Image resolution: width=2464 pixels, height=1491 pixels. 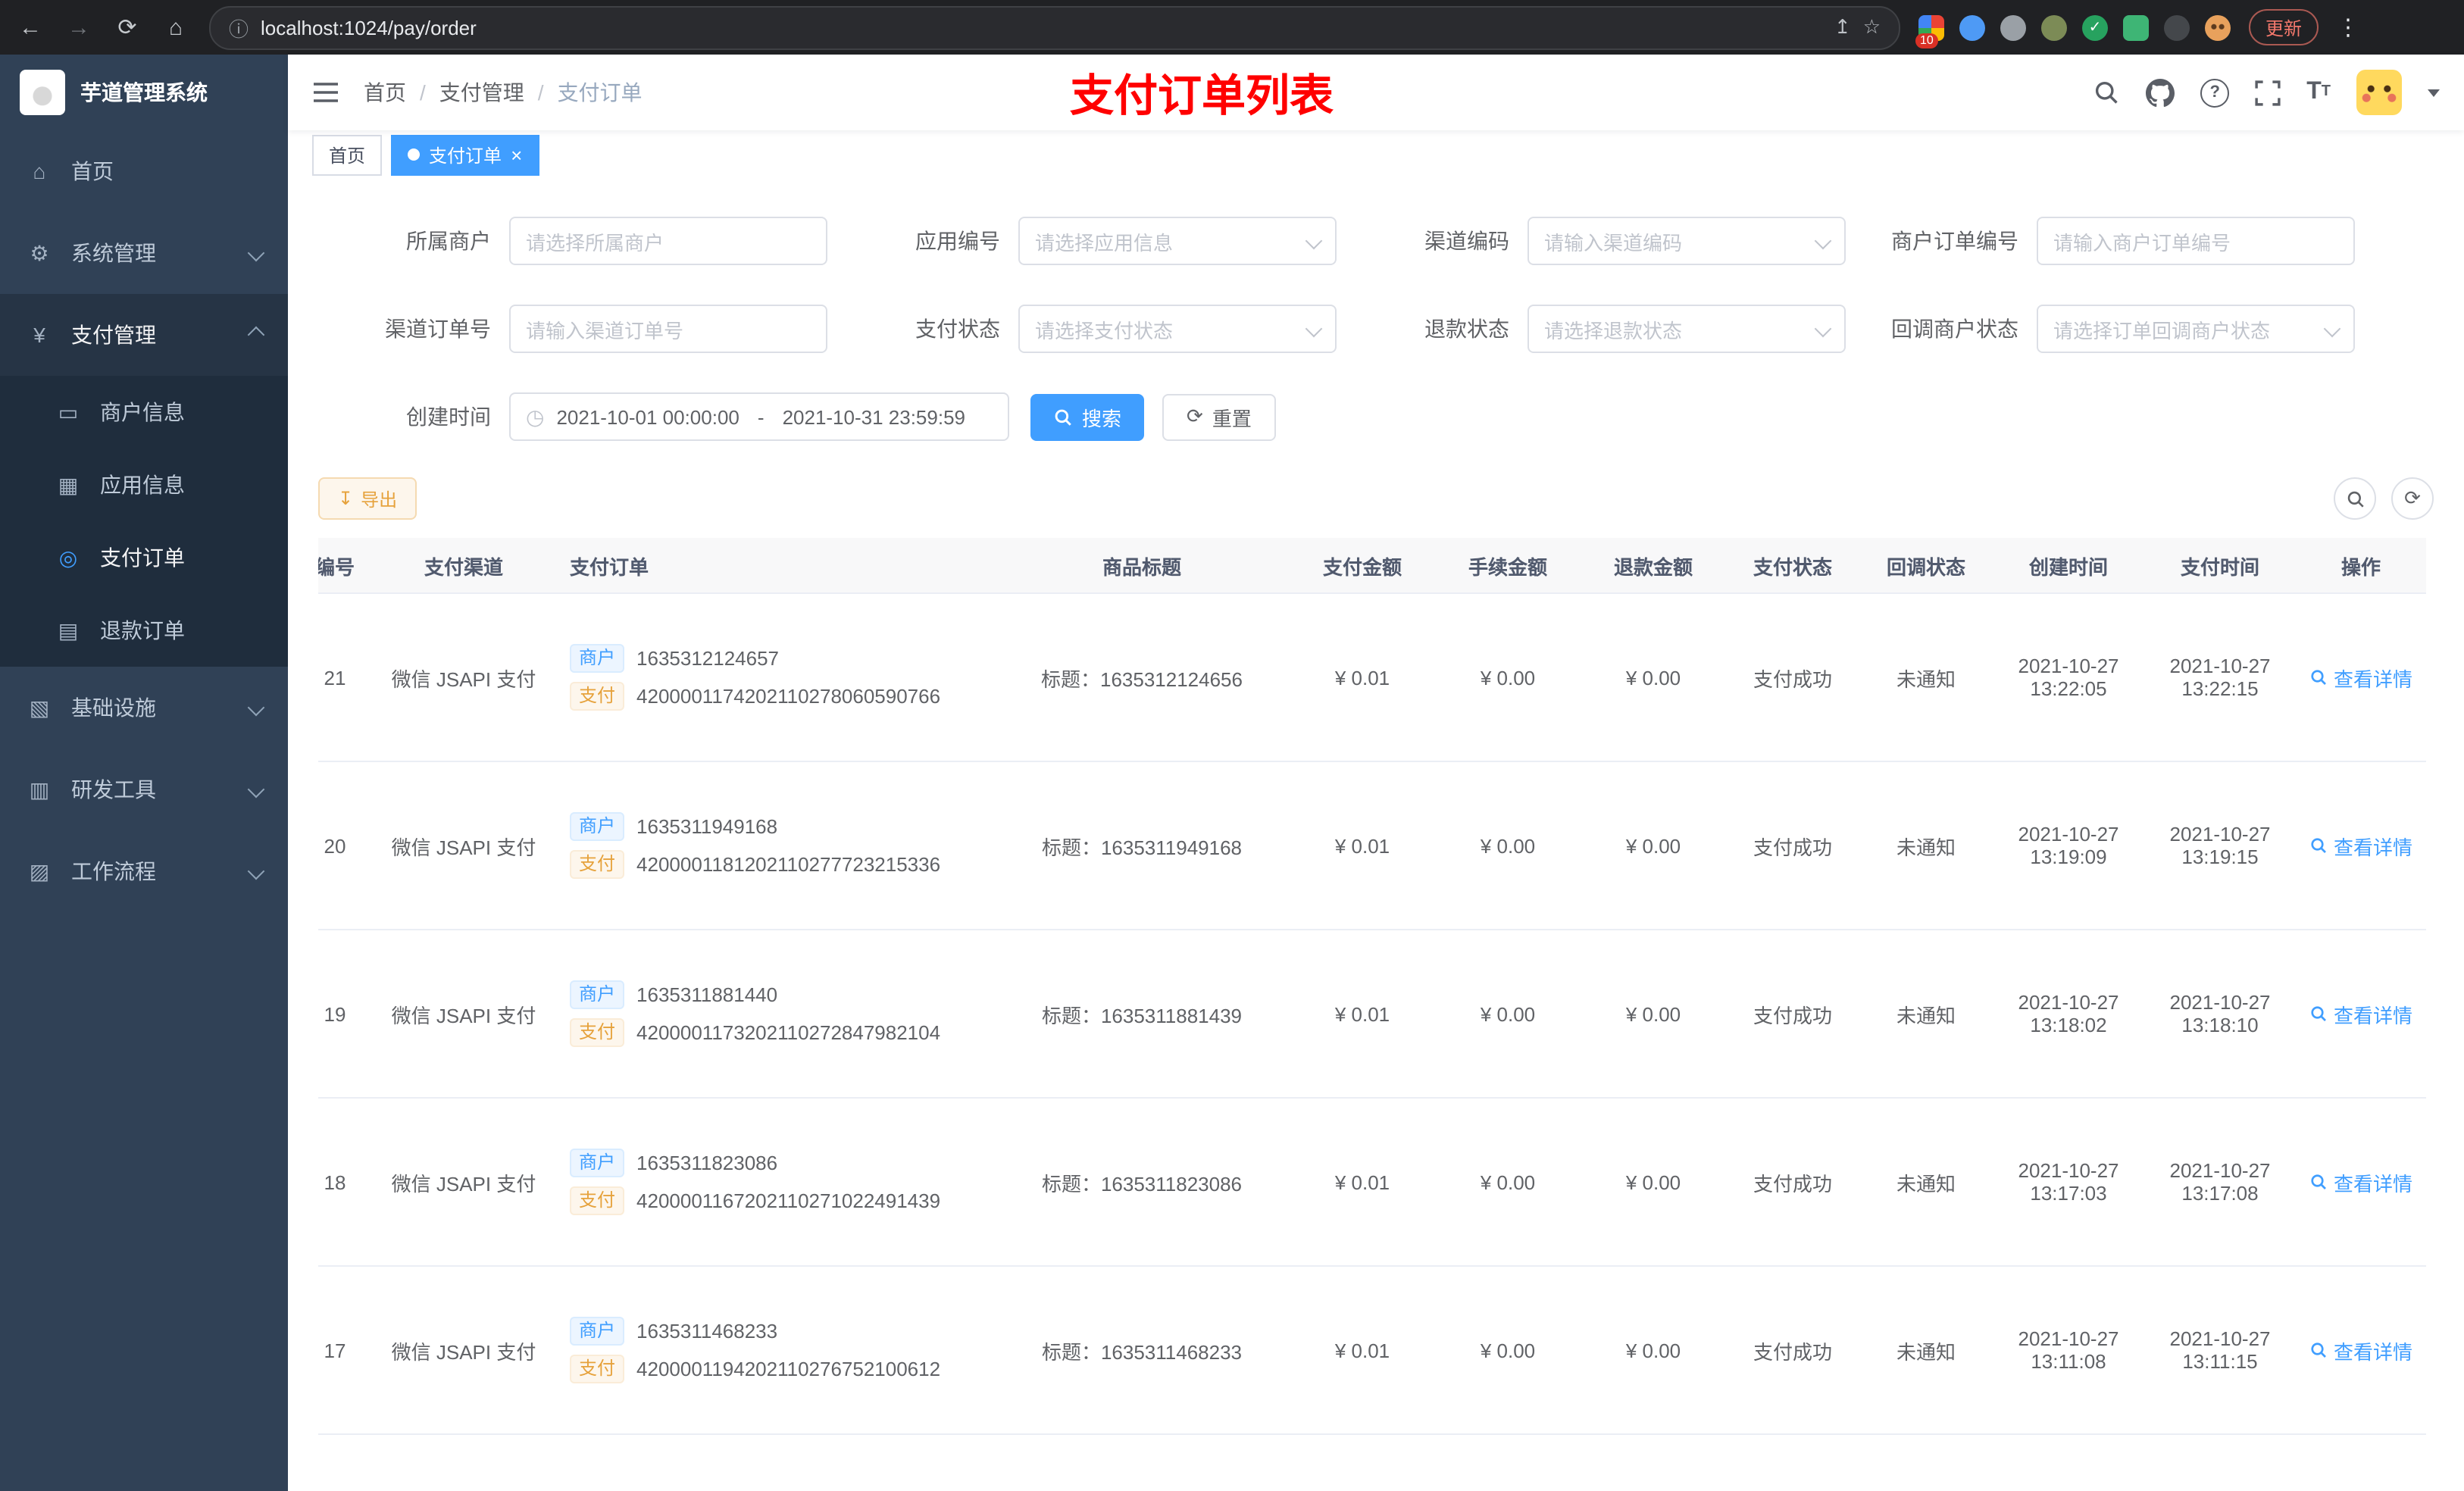 I want to click on refresh-button: ⟳, so click(x=2412, y=498).